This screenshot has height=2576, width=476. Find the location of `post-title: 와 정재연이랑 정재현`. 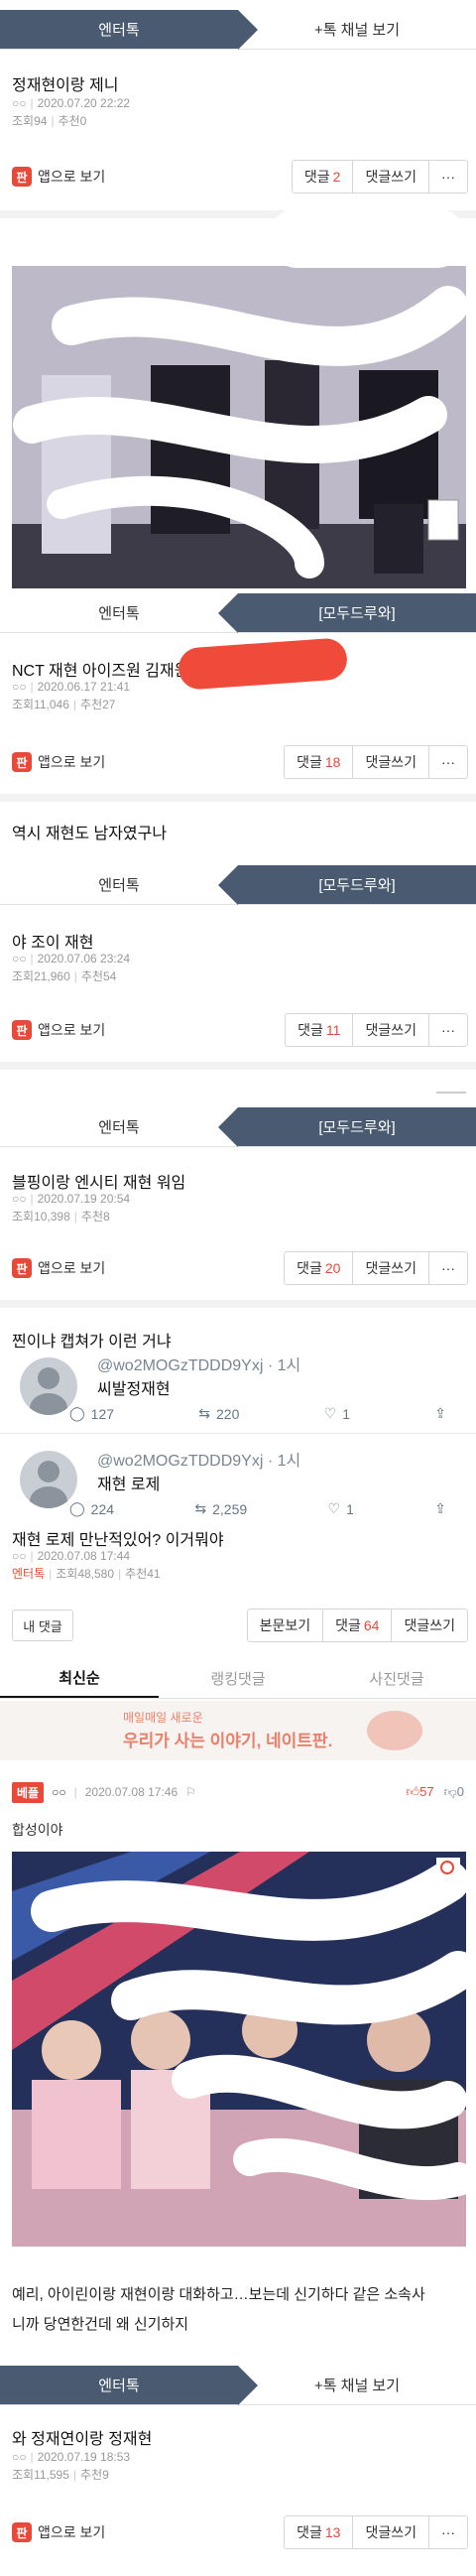

post-title: 와 정재연이랑 정재현 is located at coordinates (82, 2437).